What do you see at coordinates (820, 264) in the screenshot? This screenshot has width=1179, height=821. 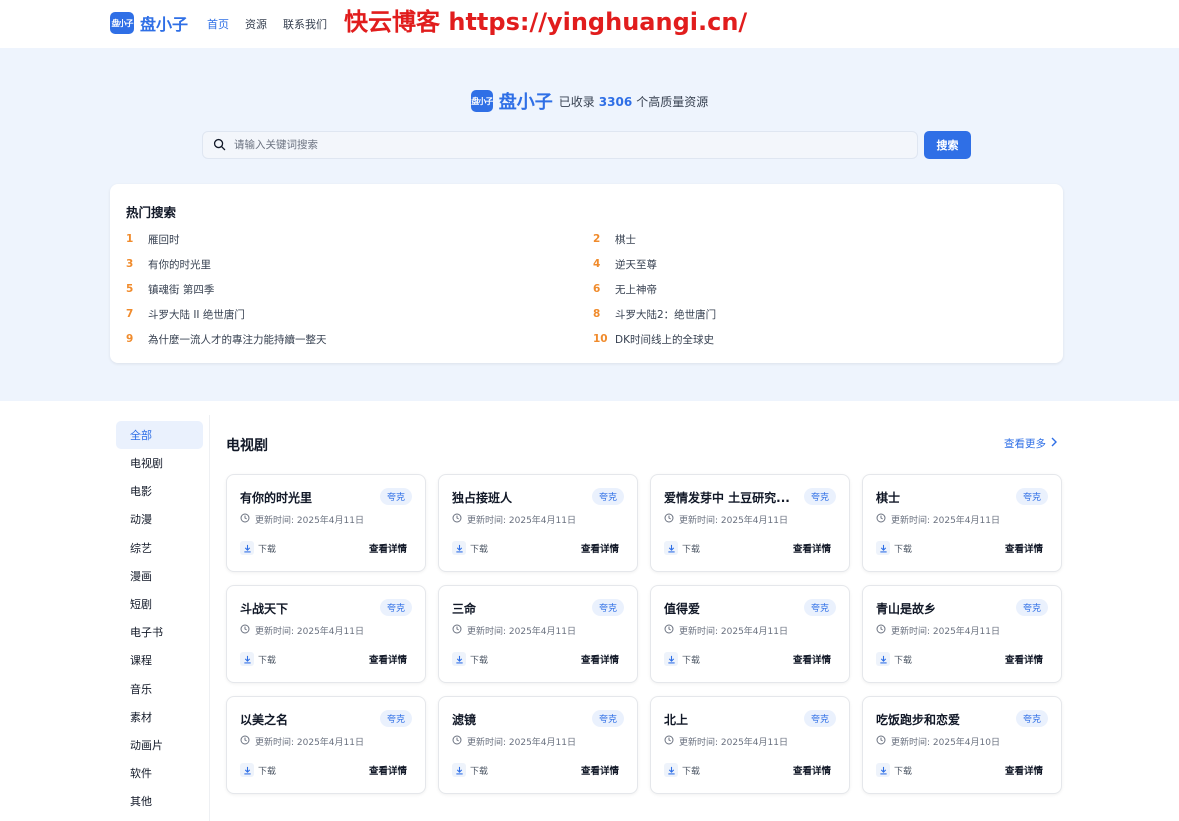 I see `hot-search-item: 4 逆天至尊` at bounding box center [820, 264].